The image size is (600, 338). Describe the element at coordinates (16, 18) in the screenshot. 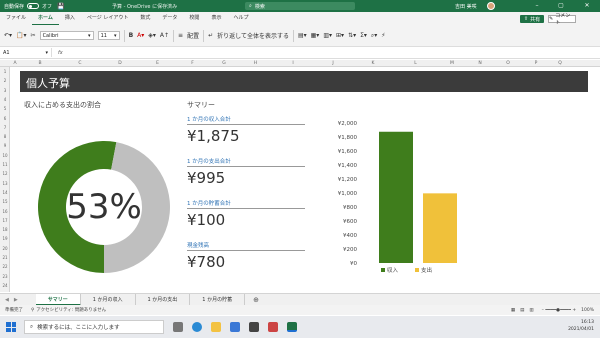

I see `menu-tab-file: ファイル` at that location.